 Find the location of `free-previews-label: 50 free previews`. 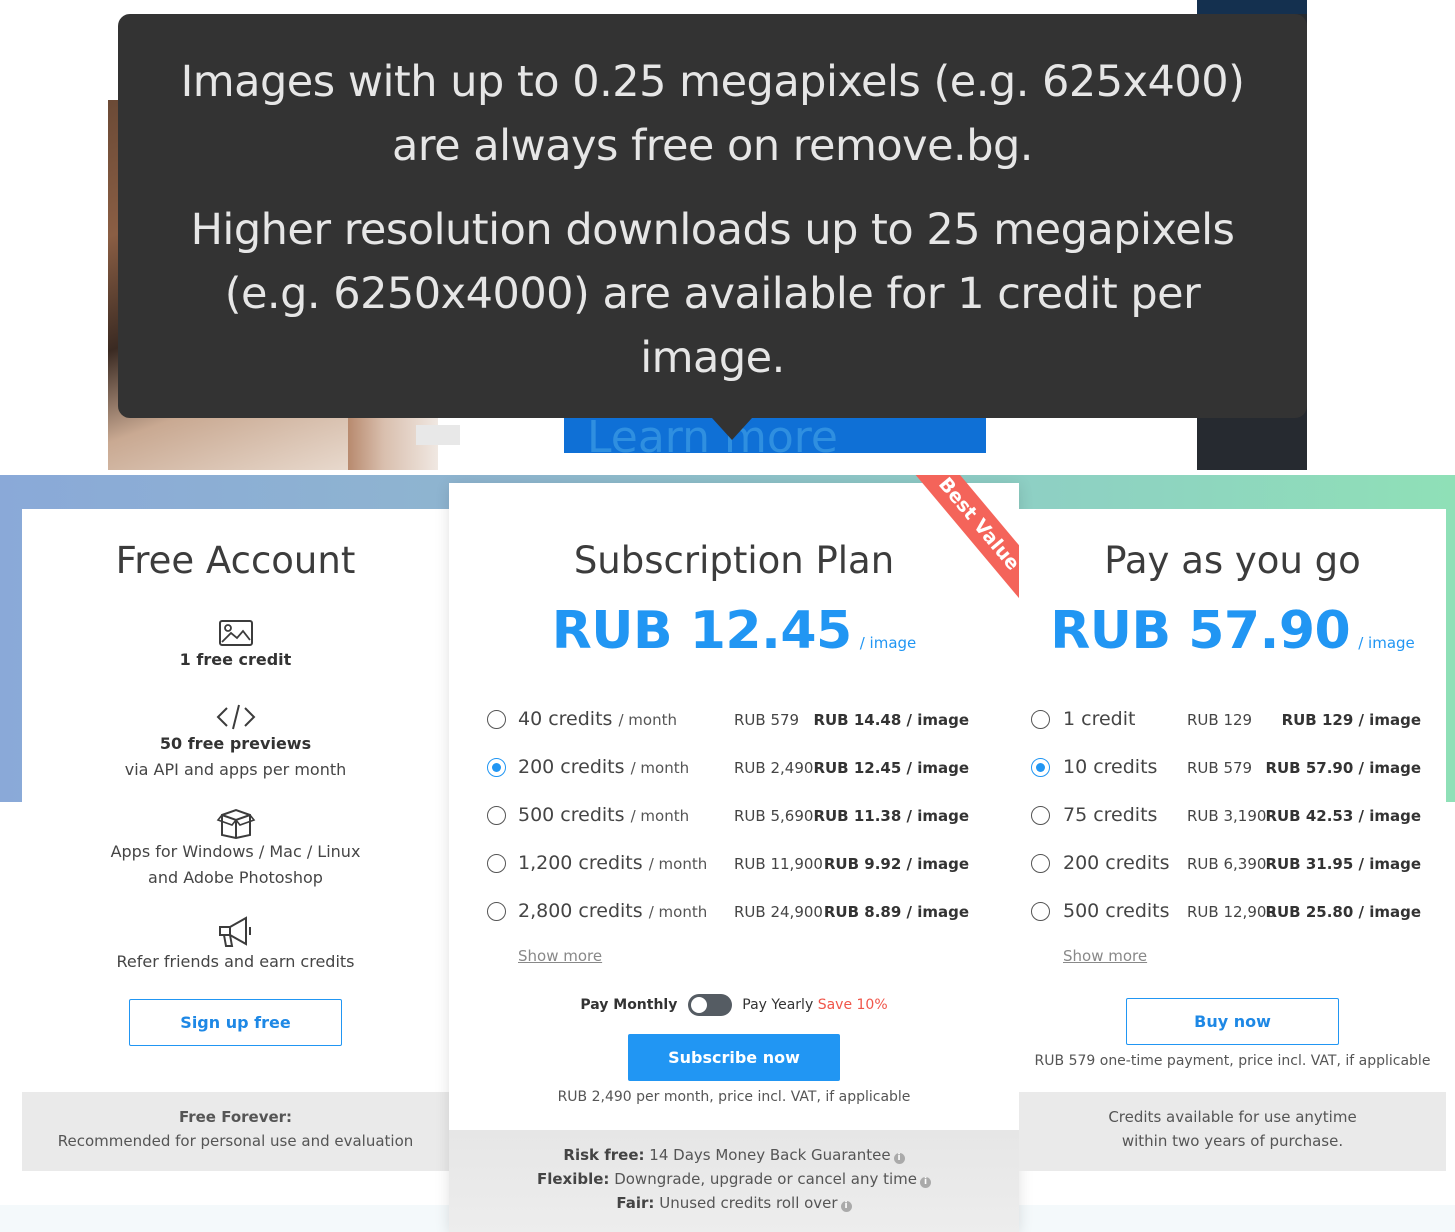

free-previews-label: 50 free previews is located at coordinates (235, 743).